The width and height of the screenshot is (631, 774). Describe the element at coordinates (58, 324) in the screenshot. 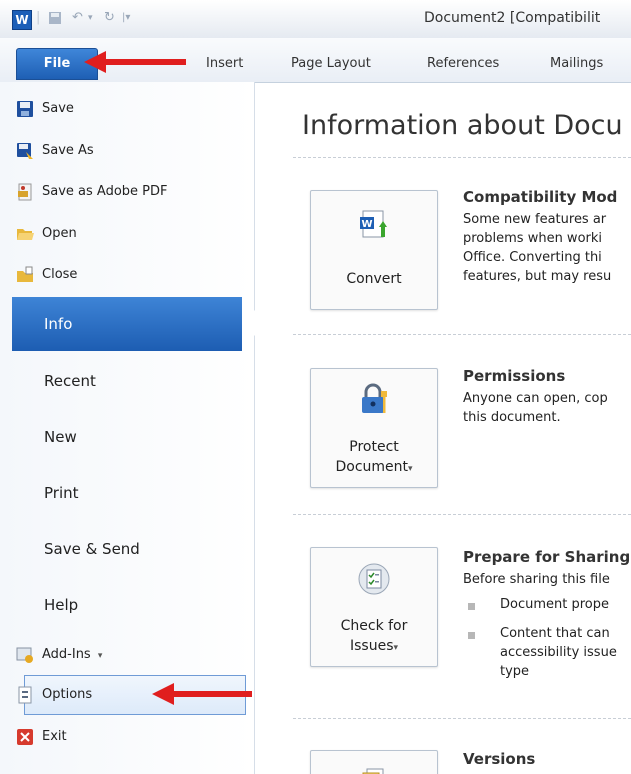

I see `info-label: Info` at that location.